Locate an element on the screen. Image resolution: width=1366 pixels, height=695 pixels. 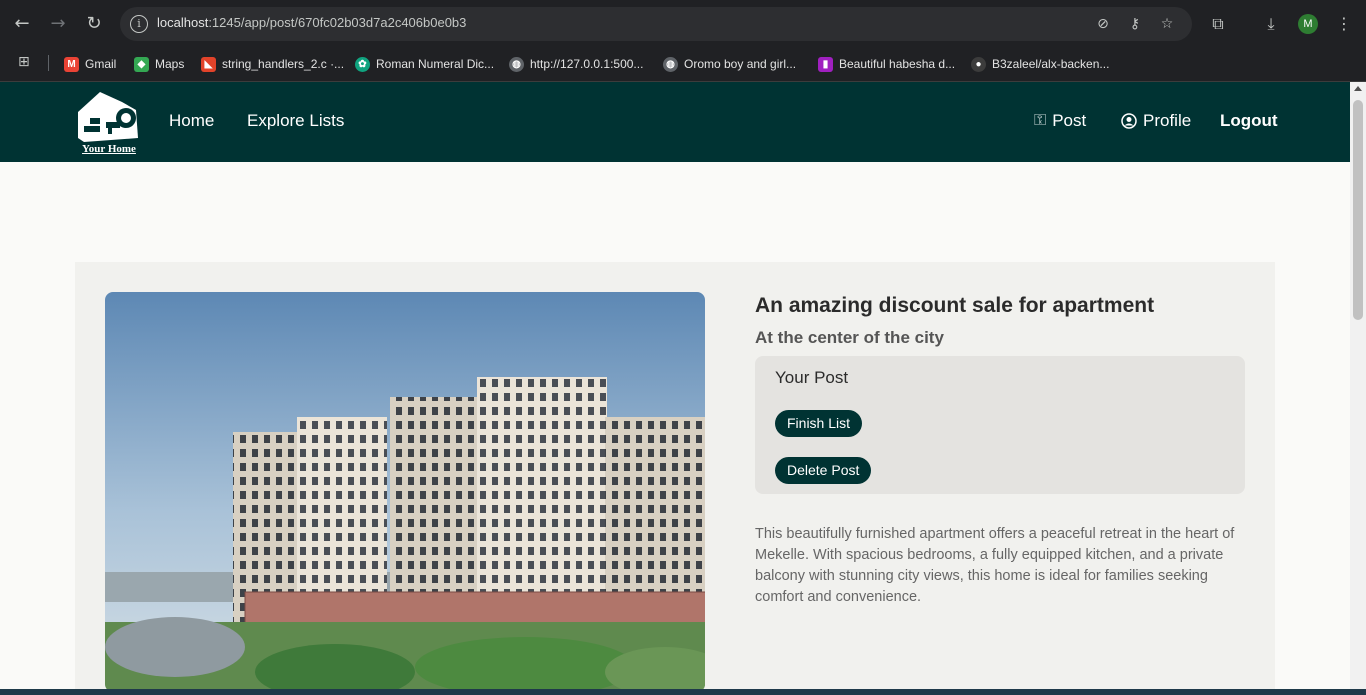
nav-home-link: Home is located at coordinates (191, 121).